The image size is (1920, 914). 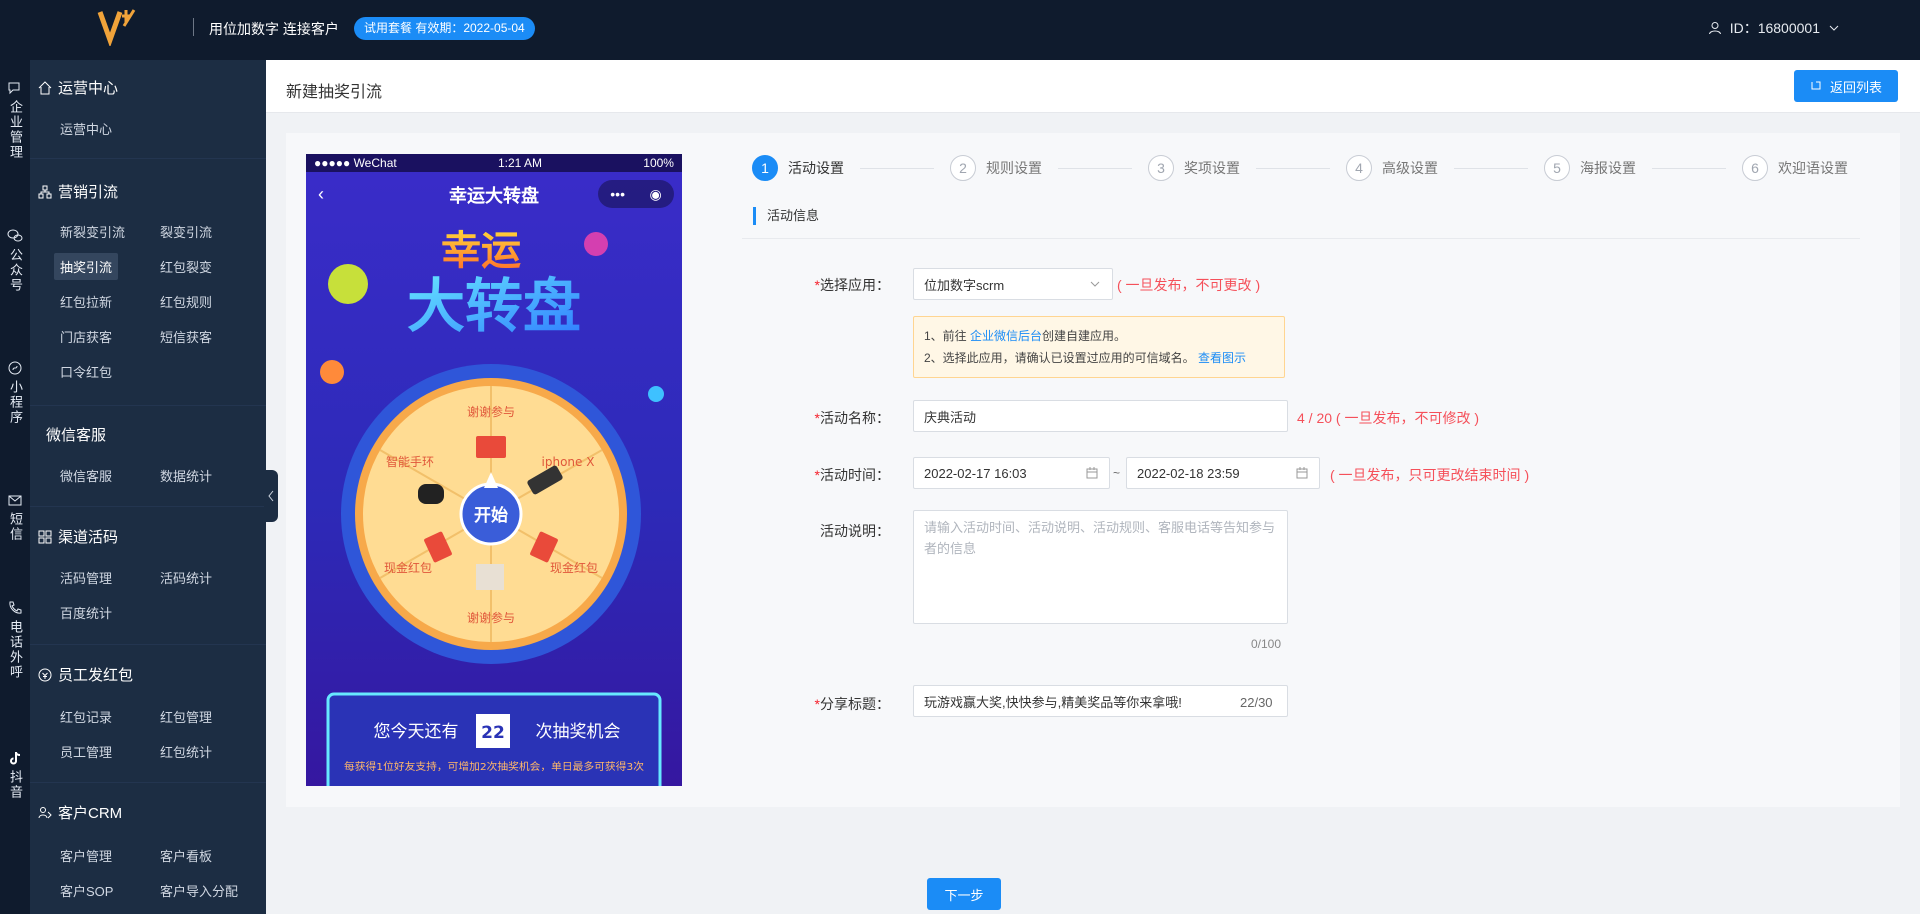 What do you see at coordinates (1100, 416) in the screenshot?
I see `activity-name-input: 庆典活动` at bounding box center [1100, 416].